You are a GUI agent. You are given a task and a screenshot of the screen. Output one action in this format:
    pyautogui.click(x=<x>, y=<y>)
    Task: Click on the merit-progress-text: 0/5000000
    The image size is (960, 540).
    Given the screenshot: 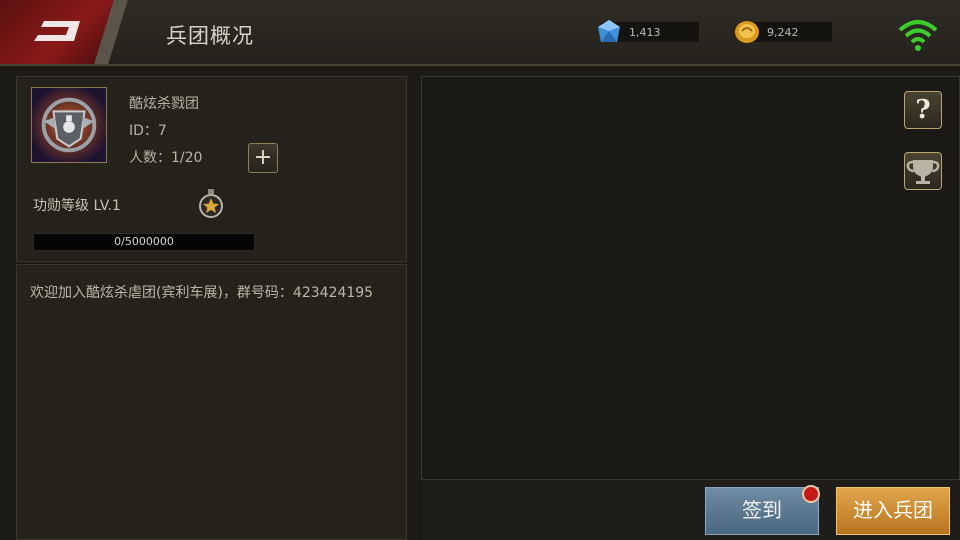 What is the action you would take?
    pyautogui.click(x=144, y=241)
    